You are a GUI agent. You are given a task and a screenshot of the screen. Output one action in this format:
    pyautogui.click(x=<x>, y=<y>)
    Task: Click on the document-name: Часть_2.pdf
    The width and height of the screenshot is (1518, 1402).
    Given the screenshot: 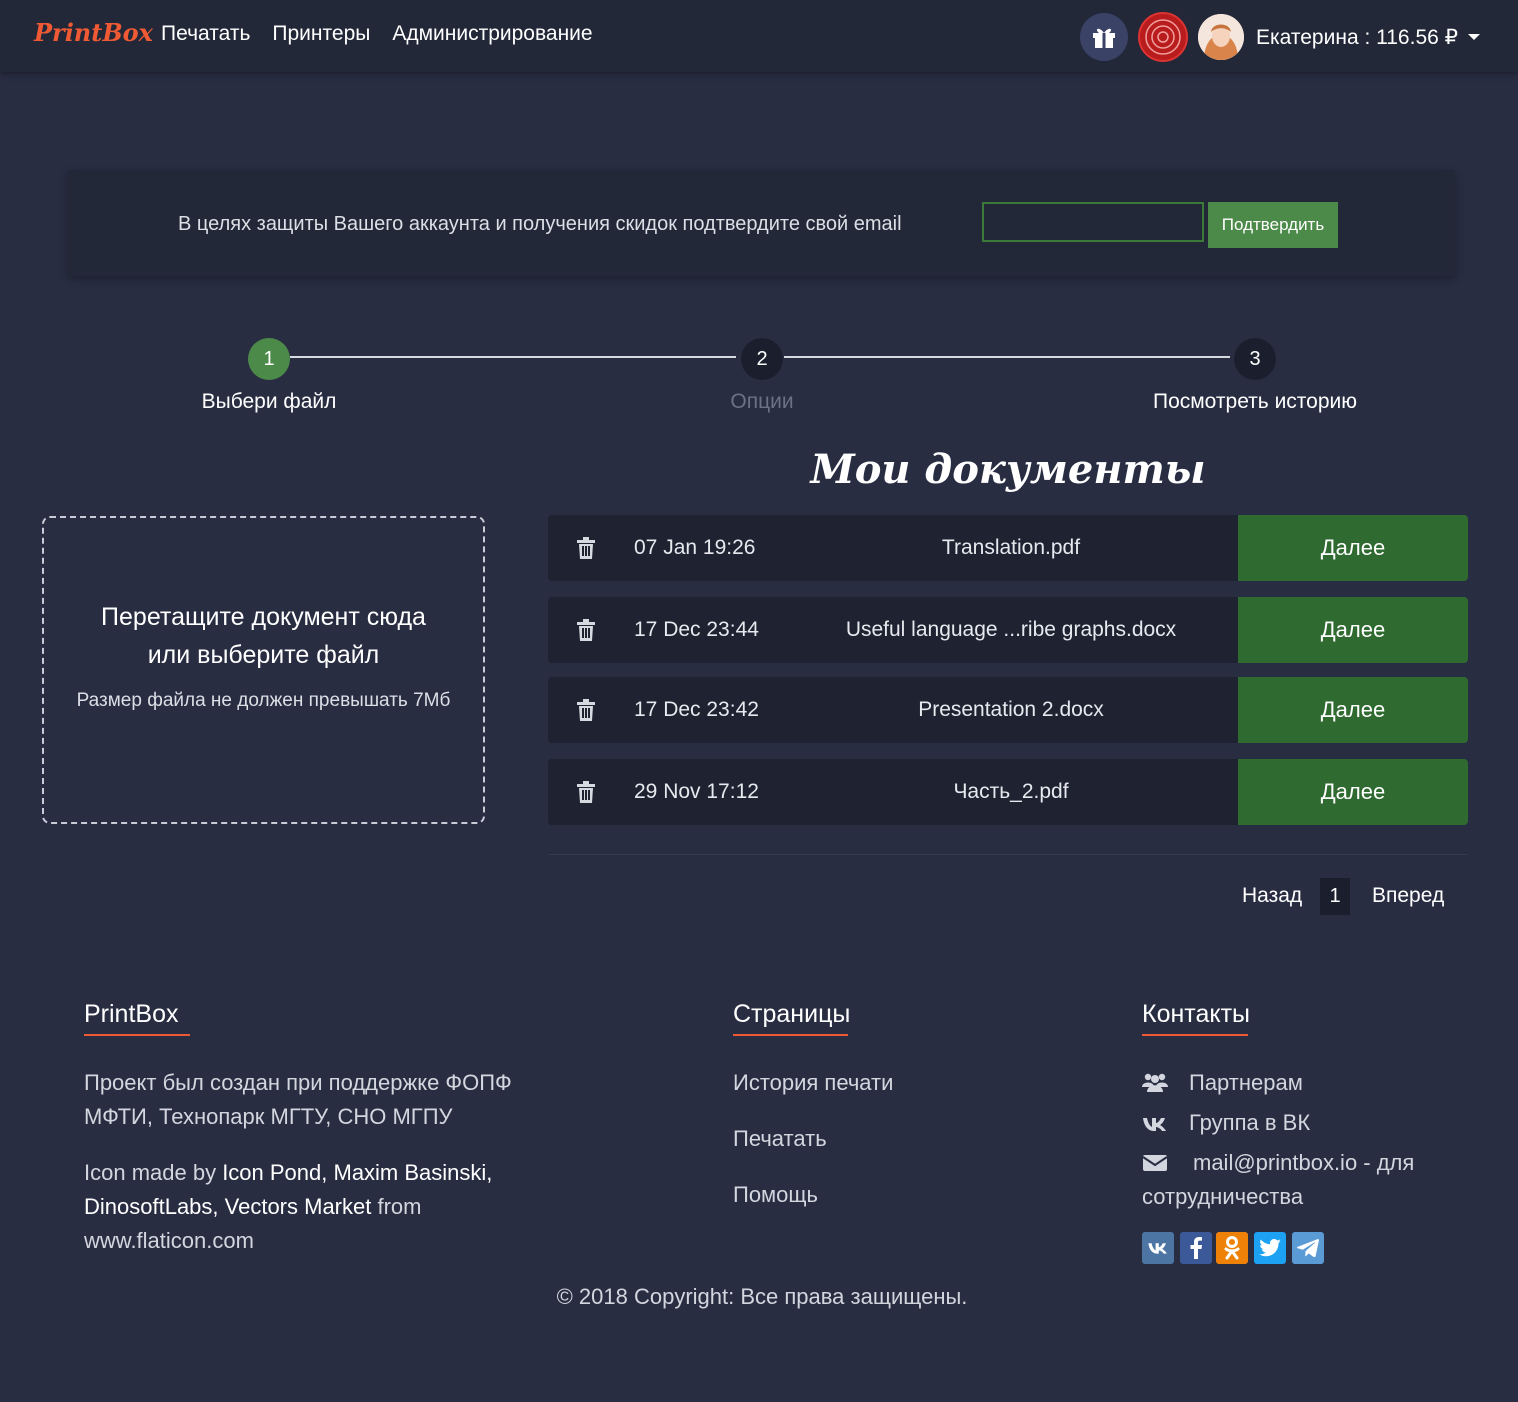 What is the action you would take?
    pyautogui.click(x=1011, y=792)
    